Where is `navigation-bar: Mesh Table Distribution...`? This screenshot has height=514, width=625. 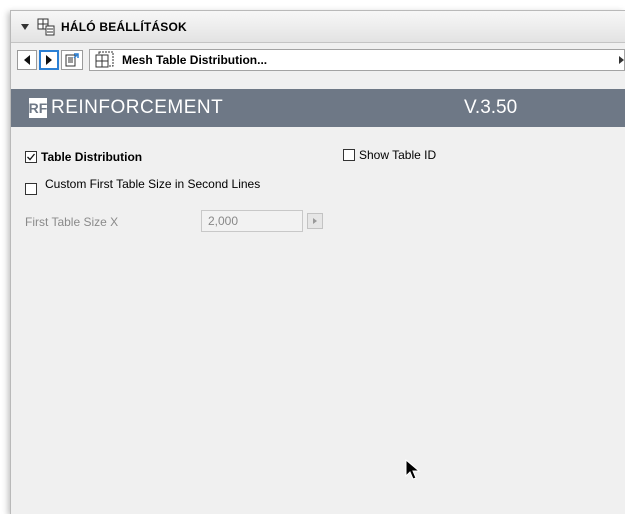 navigation-bar: Mesh Table Distribution... is located at coordinates (321, 60).